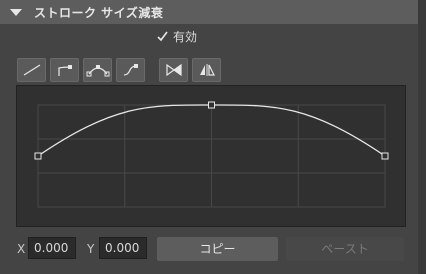 This screenshot has height=274, width=426. I want to click on point-editor-row: X 0.000 Y 0.000 コピー ペースト, so click(209, 249).